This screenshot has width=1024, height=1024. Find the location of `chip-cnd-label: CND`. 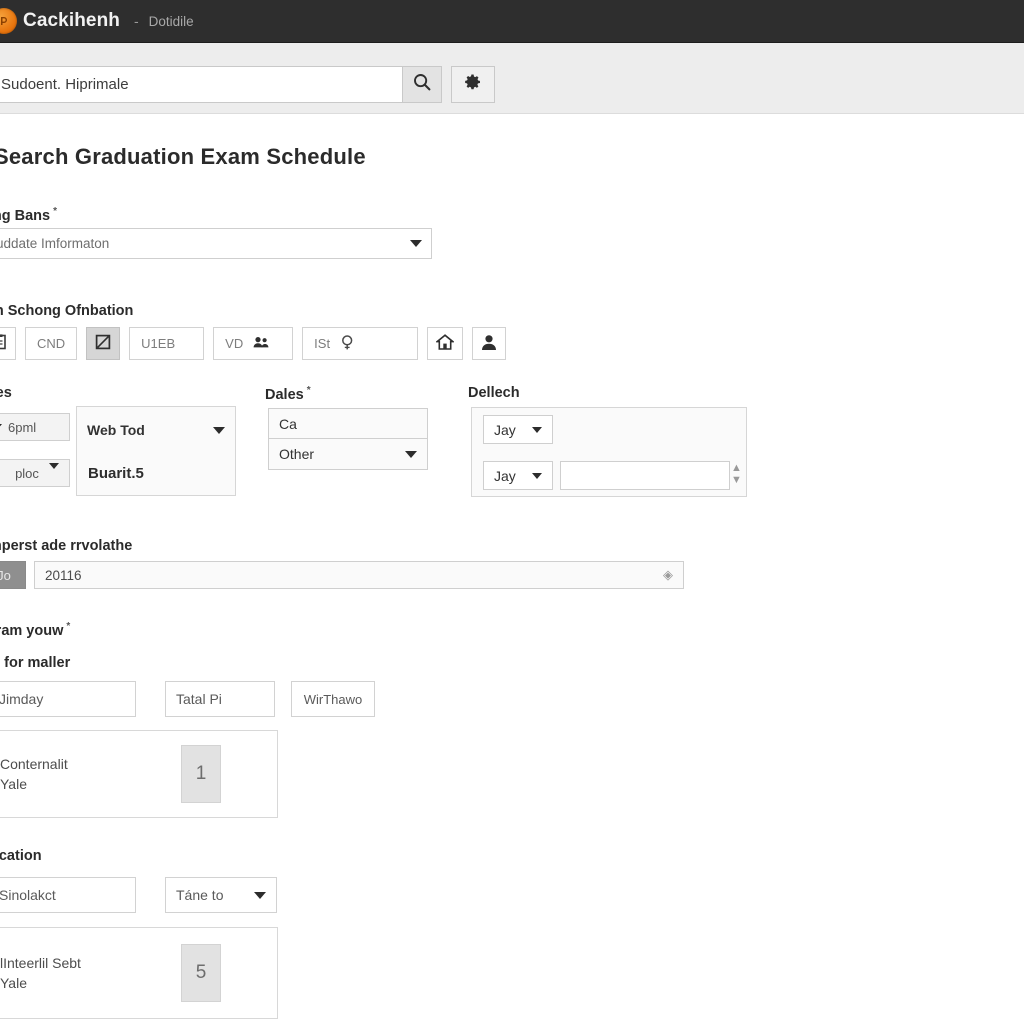

chip-cnd-label: CND is located at coordinates (51, 343).